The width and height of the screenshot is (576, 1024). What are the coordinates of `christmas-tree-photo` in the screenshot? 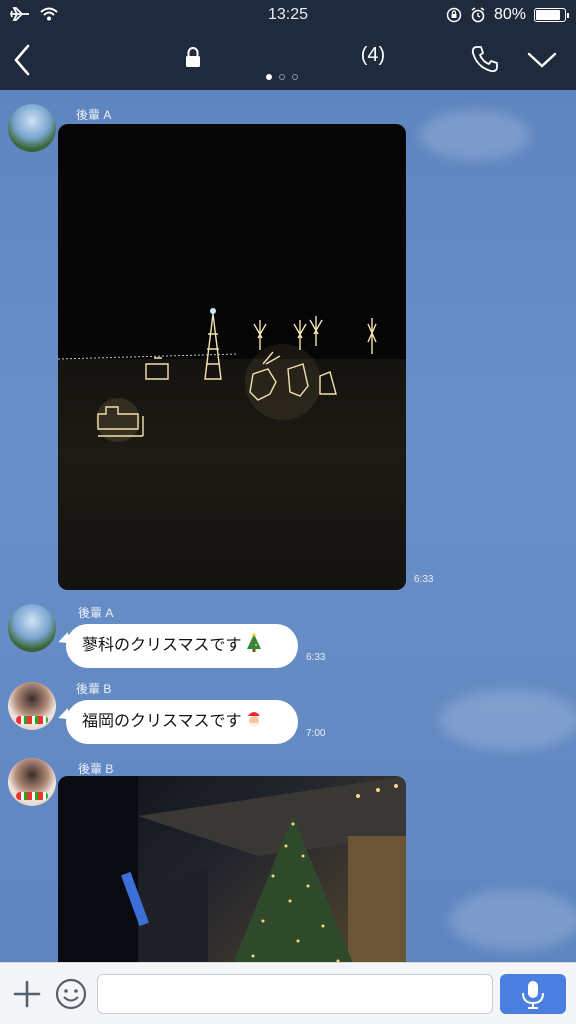 It's located at (232, 869).